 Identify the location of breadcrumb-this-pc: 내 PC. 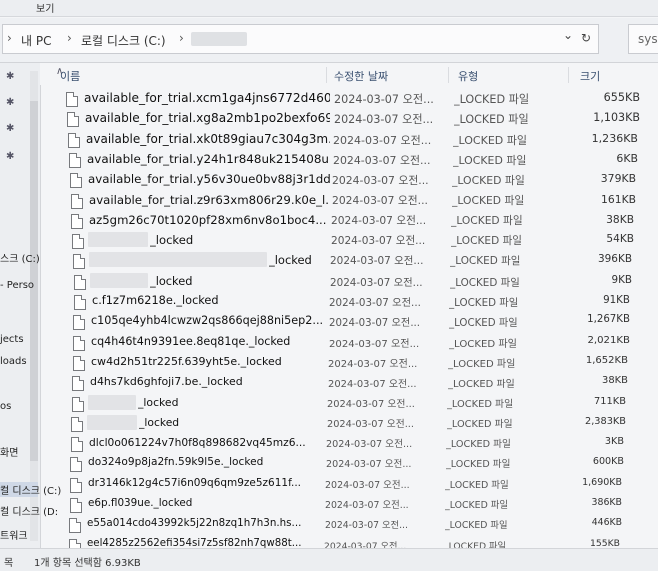
(36, 40).